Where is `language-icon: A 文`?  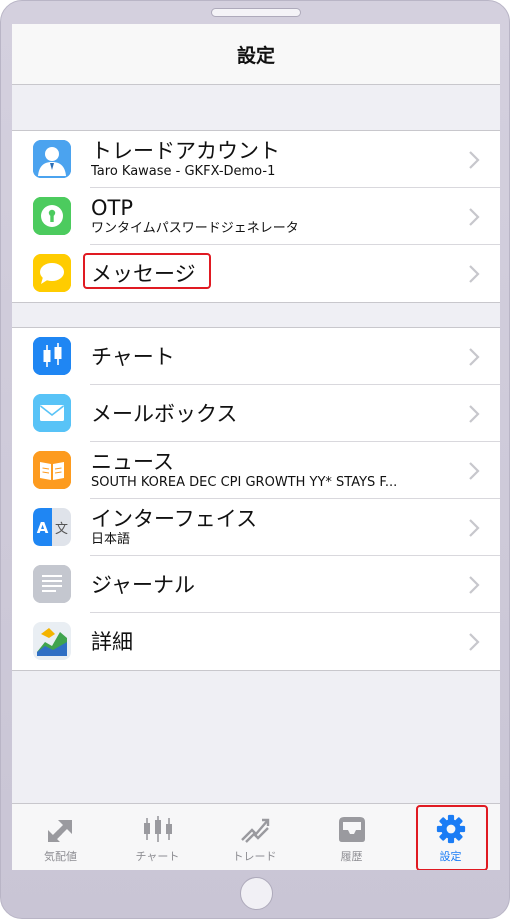
language-icon: A 文 is located at coordinates (52, 527).